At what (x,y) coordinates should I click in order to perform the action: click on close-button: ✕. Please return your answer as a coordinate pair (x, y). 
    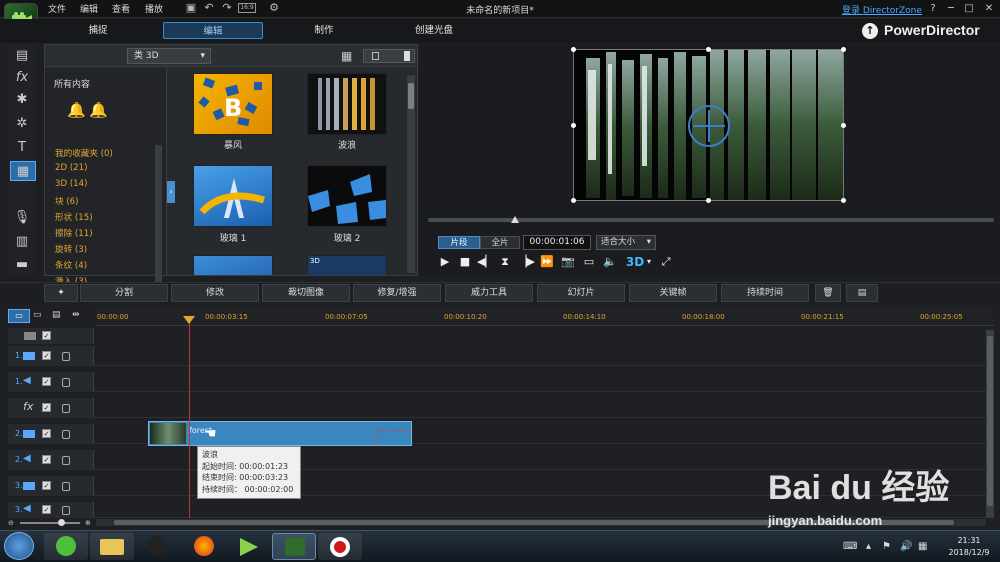
    Looking at the image, I should click on (989, 8).